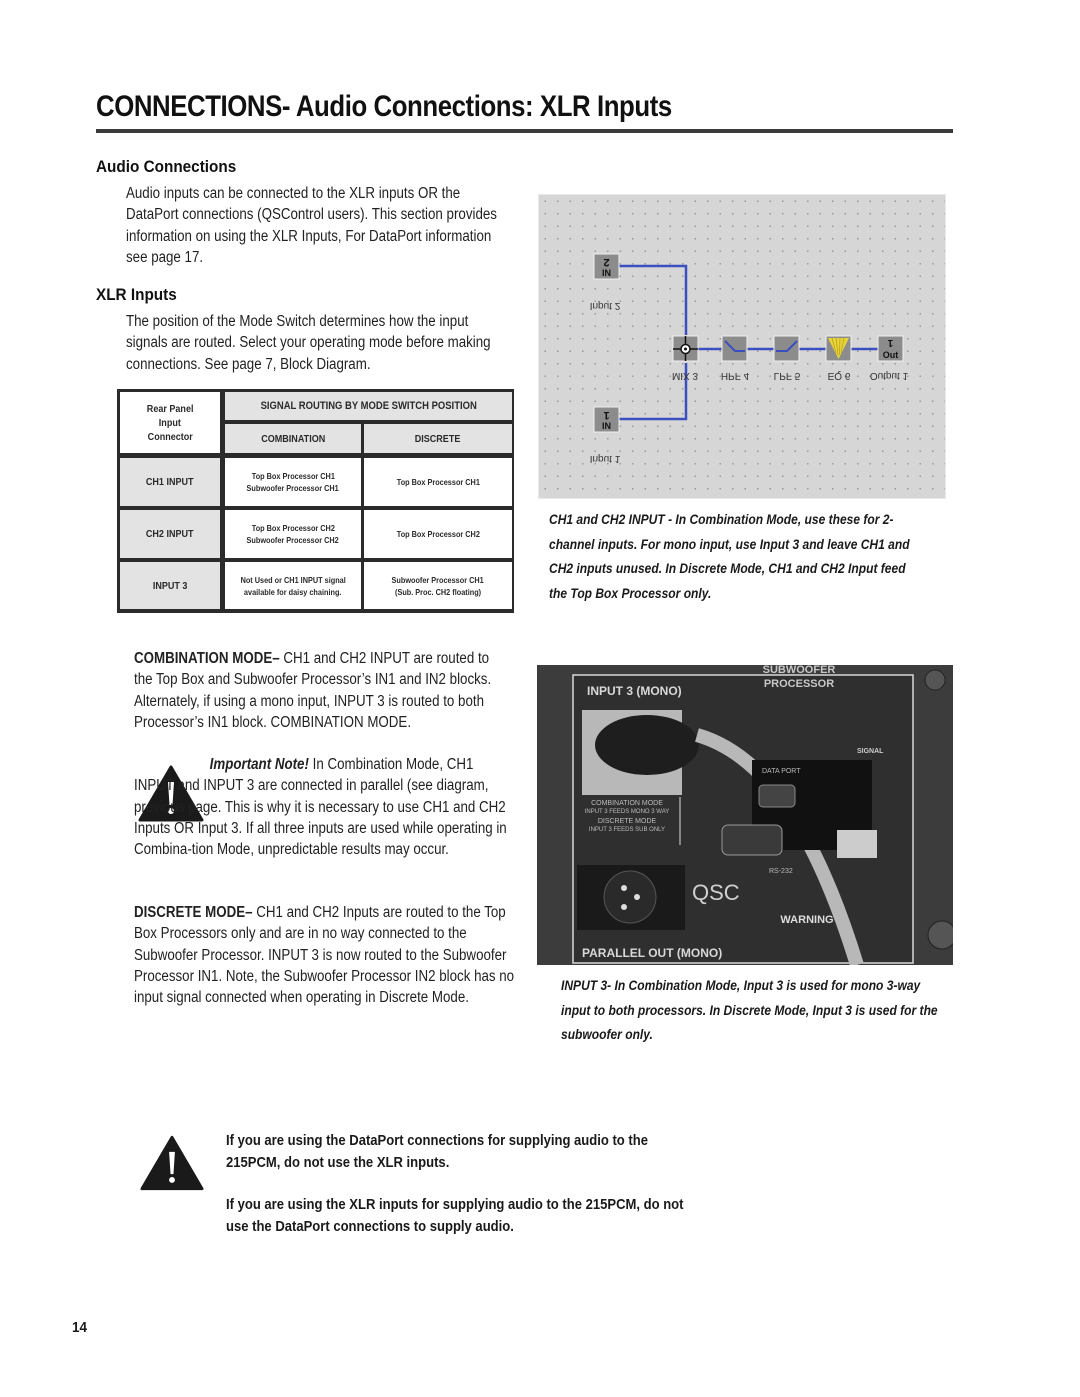 The width and height of the screenshot is (1080, 1397). I want to click on block-label: HPF 4, so click(735, 375).